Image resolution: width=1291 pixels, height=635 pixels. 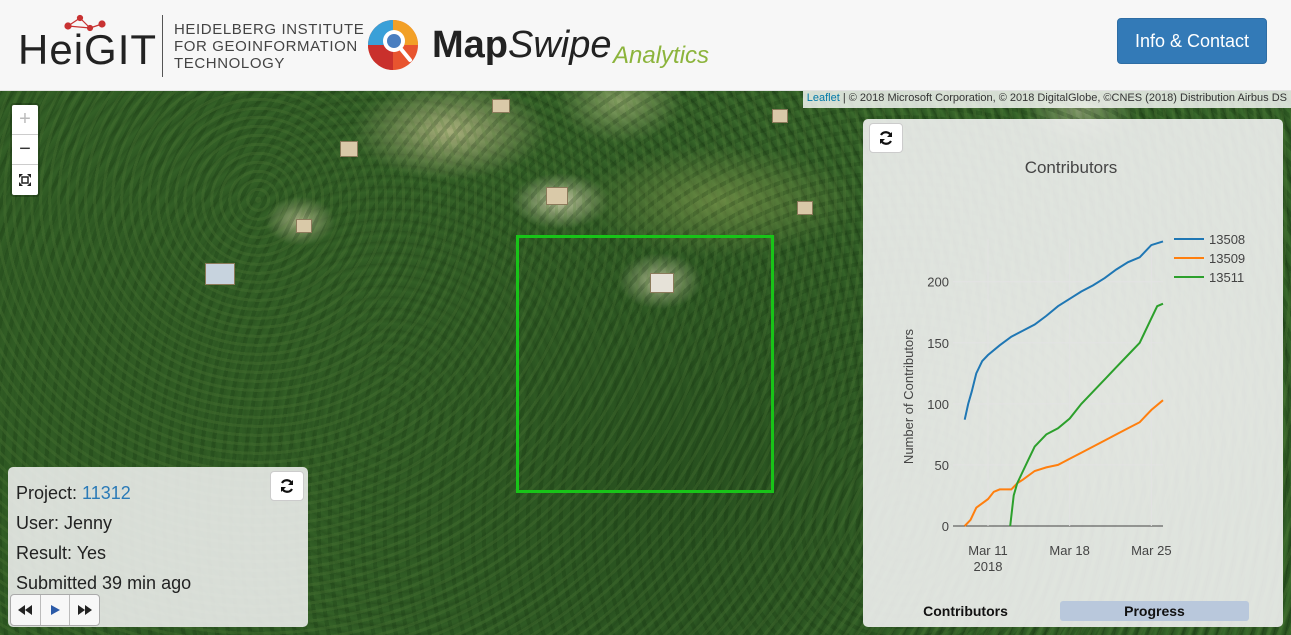 I want to click on chart-title: Contributors, so click(x=1071, y=167).